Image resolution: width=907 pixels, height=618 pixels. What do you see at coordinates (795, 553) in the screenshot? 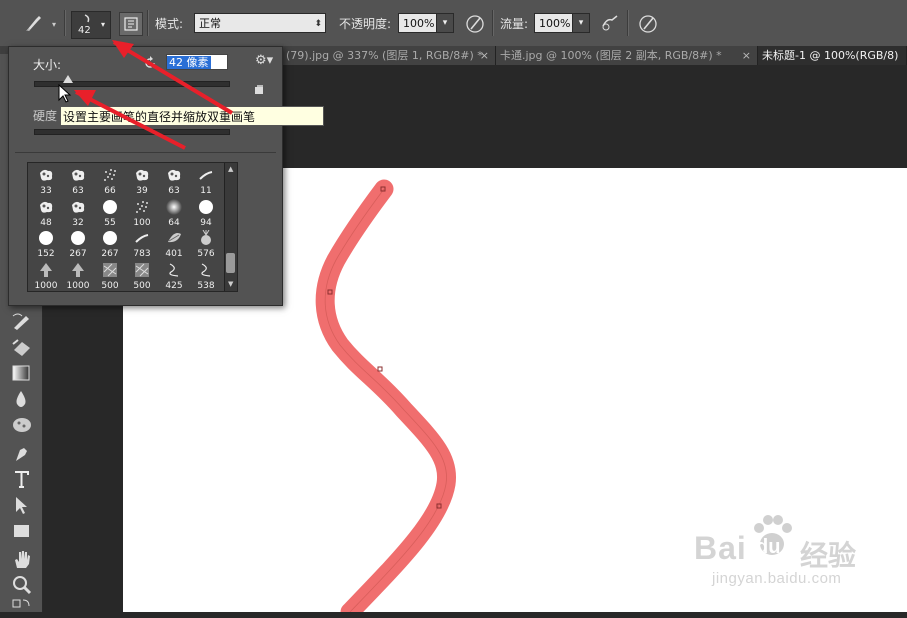
I see `baidu-jingyan-watermark: Bai du 经验 jingyan.baidu.com` at bounding box center [795, 553].